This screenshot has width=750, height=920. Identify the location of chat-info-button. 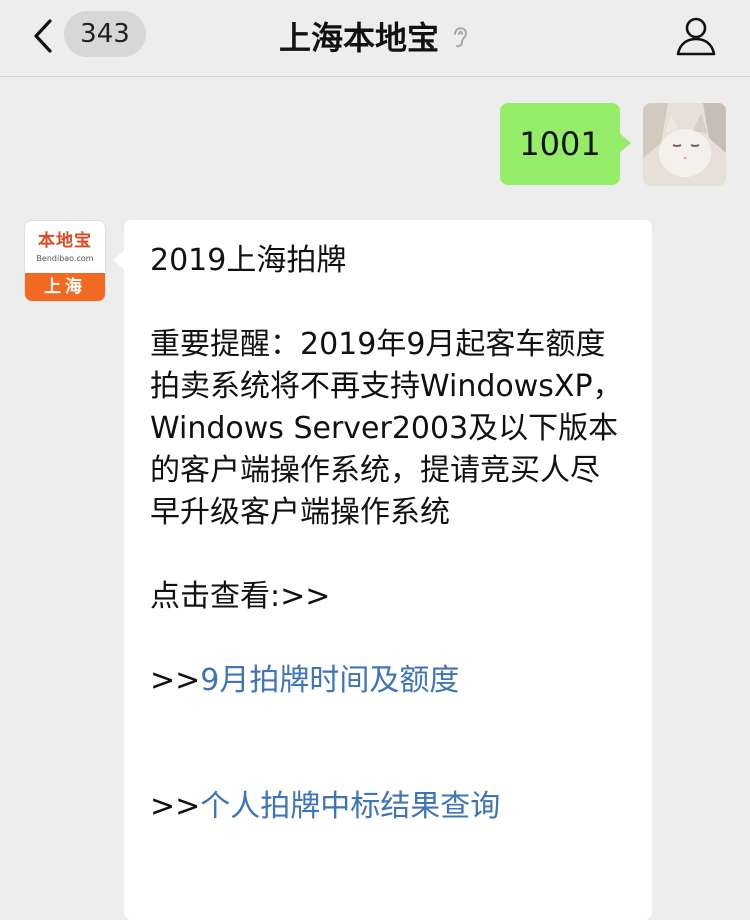
(696, 36).